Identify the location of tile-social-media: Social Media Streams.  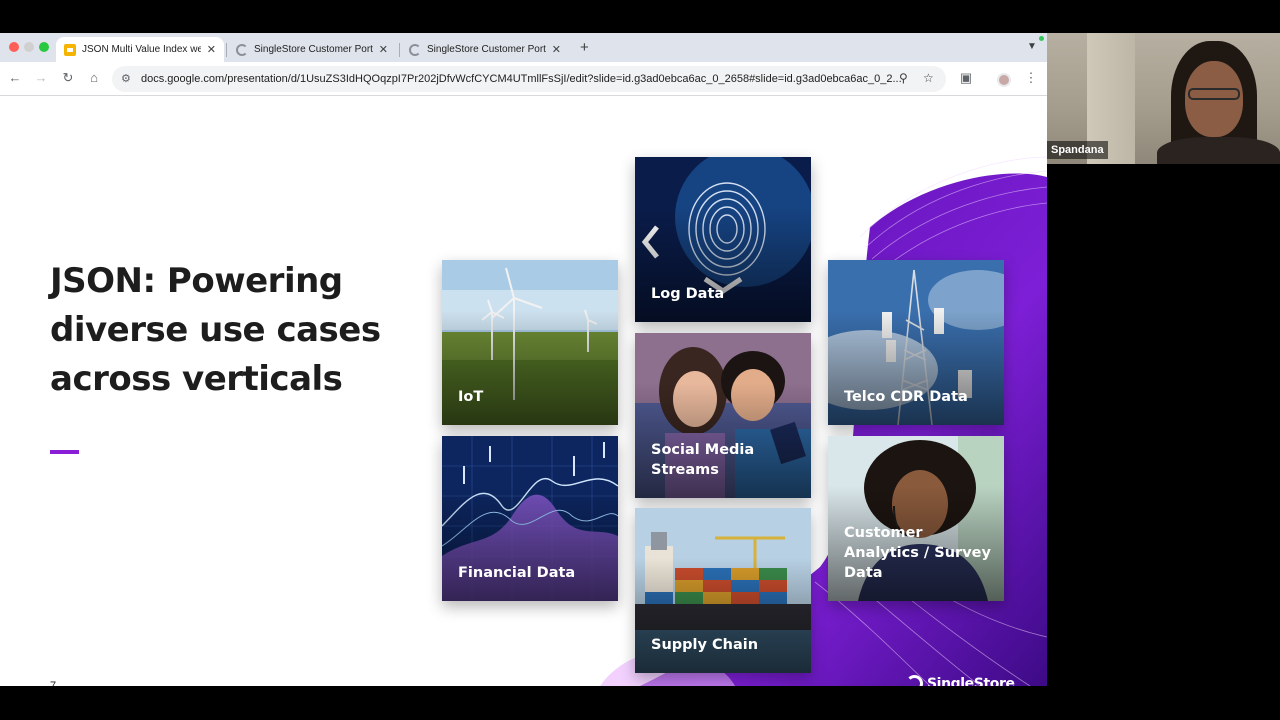
(723, 415).